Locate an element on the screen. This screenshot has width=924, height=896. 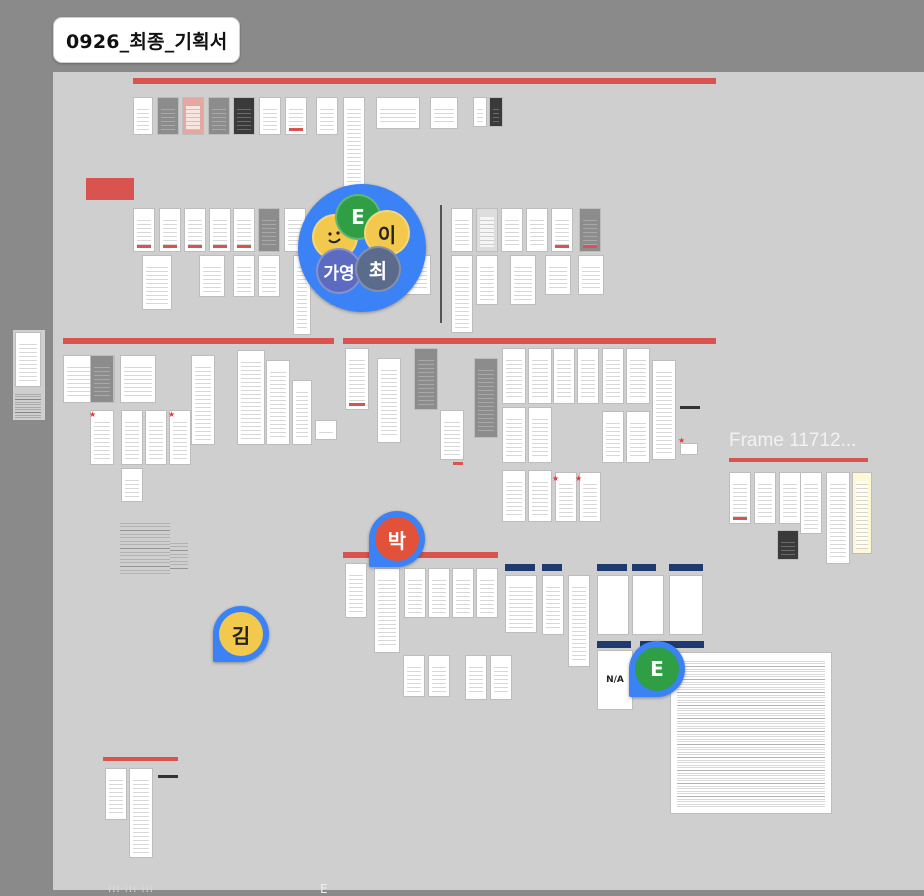
section-bar-top is located at coordinates (424, 81).